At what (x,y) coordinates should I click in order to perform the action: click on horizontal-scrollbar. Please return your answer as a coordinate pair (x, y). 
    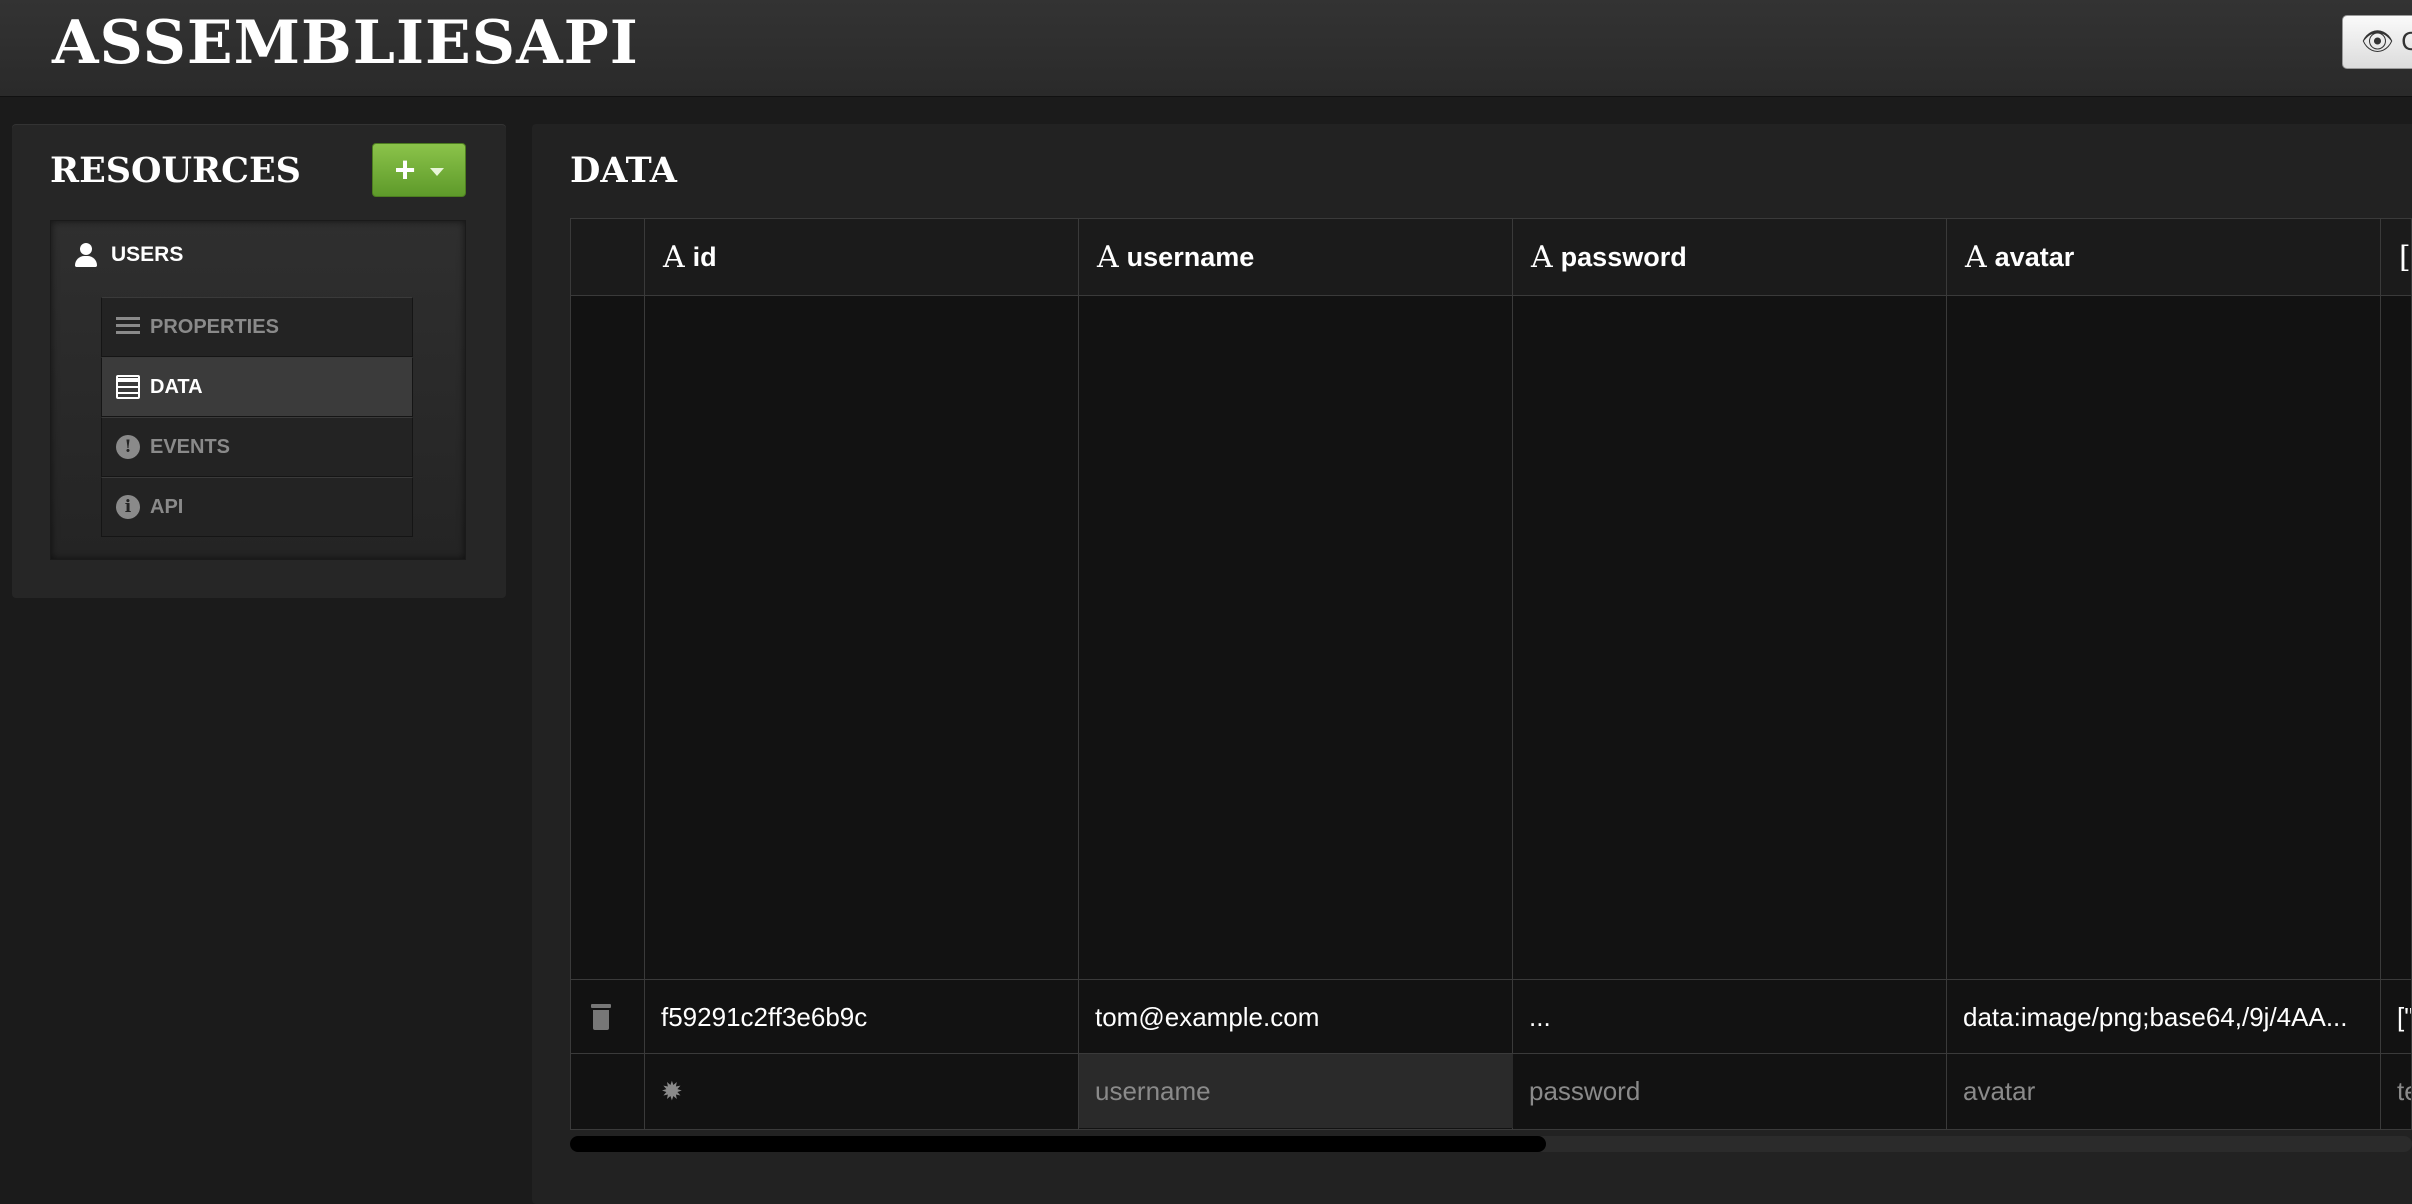
    Looking at the image, I should click on (1491, 1144).